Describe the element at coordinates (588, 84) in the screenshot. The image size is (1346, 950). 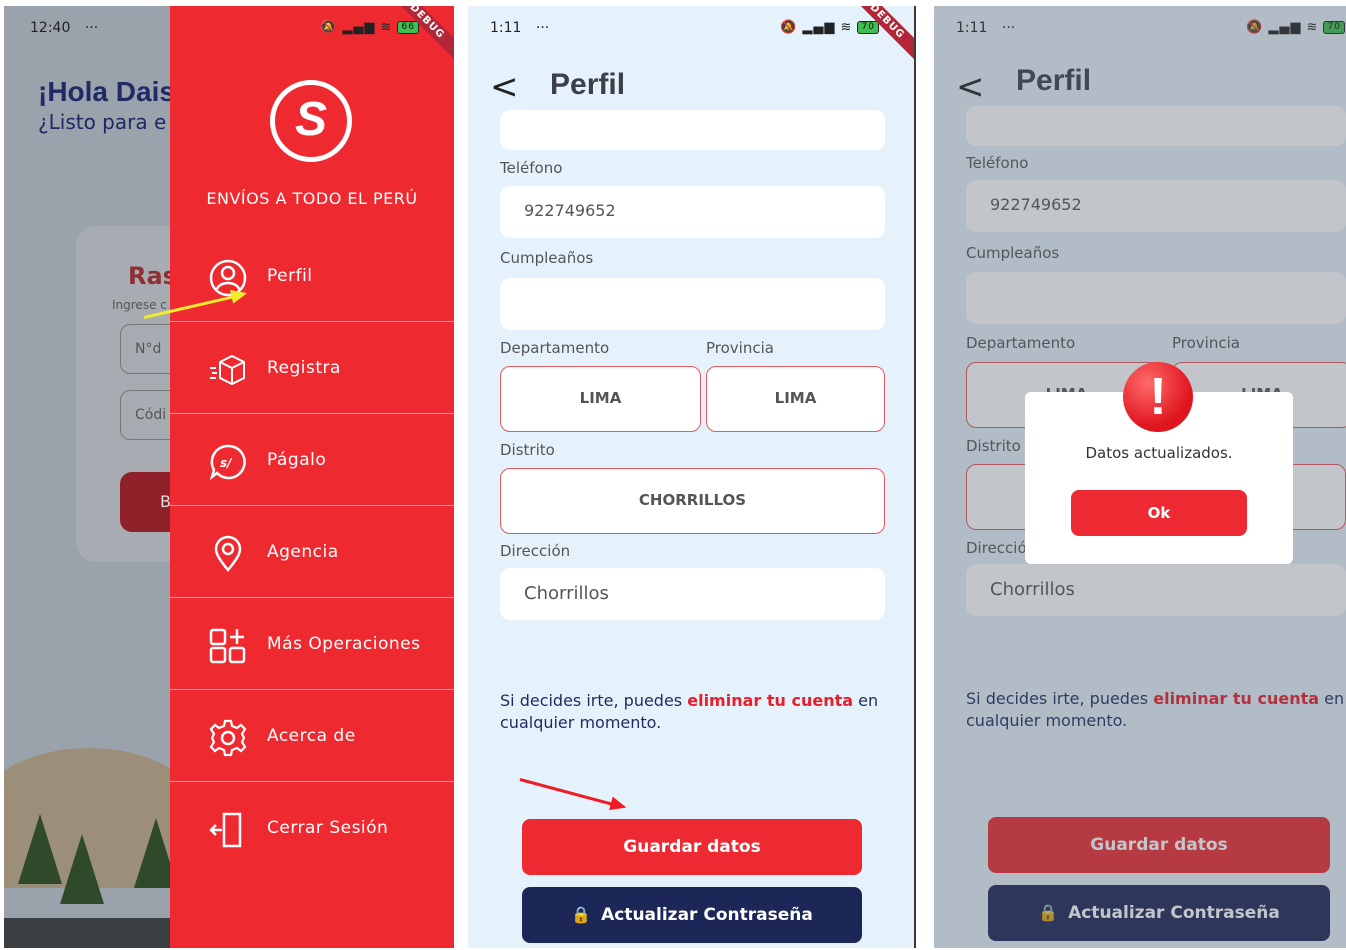
I see `page-title: Perfil` at that location.